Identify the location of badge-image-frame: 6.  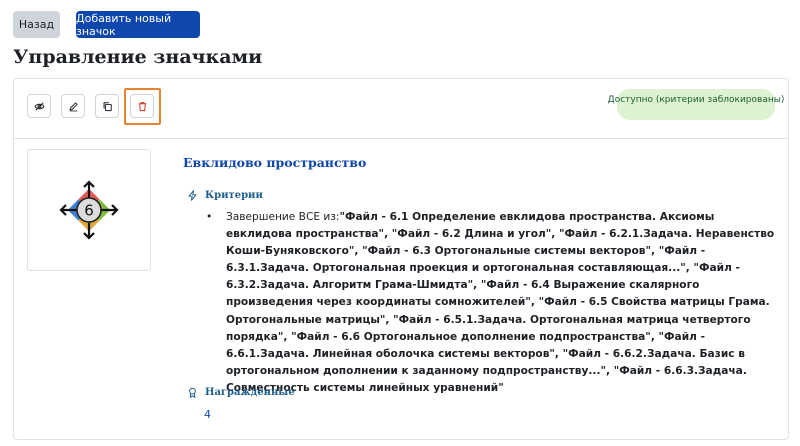
(89, 210).